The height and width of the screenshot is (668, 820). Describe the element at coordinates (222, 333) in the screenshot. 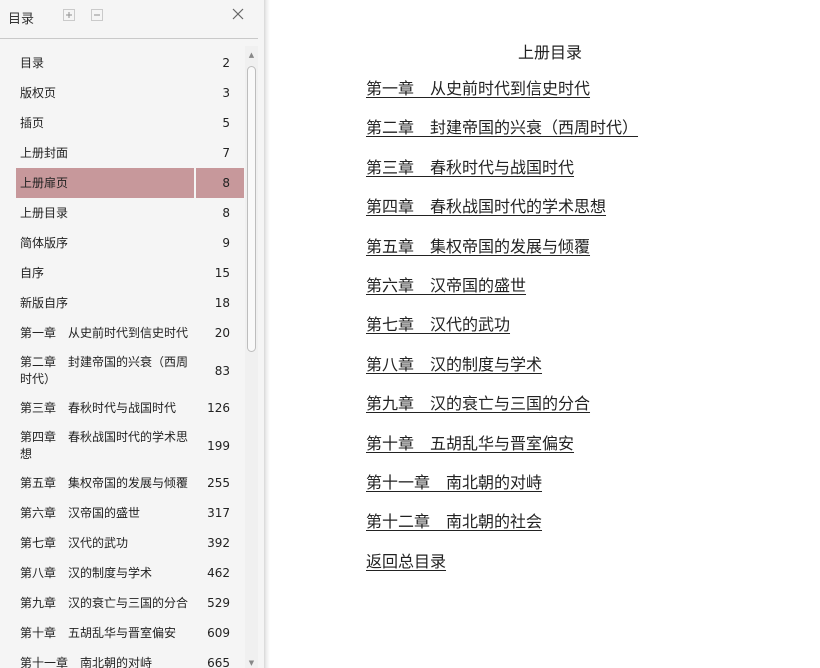

I see `toc-item-page: 20` at that location.